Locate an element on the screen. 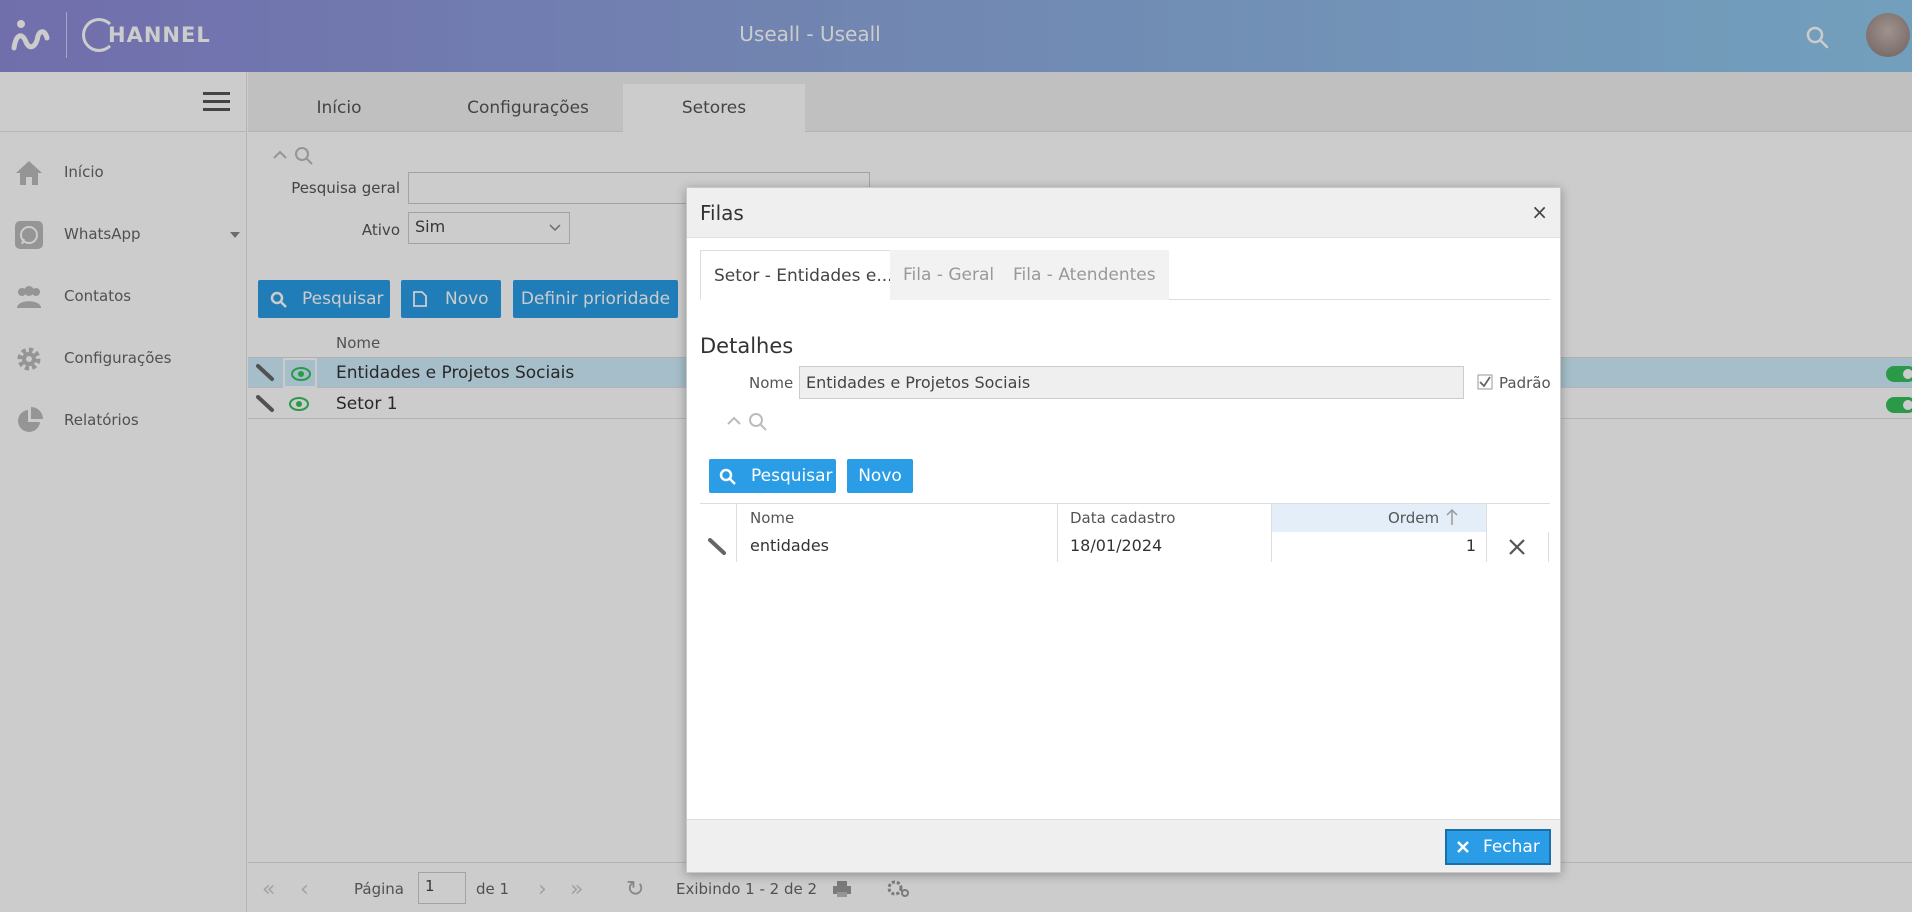 This screenshot has height=912, width=1912. modal-footer: Fechar is located at coordinates (1123, 845).